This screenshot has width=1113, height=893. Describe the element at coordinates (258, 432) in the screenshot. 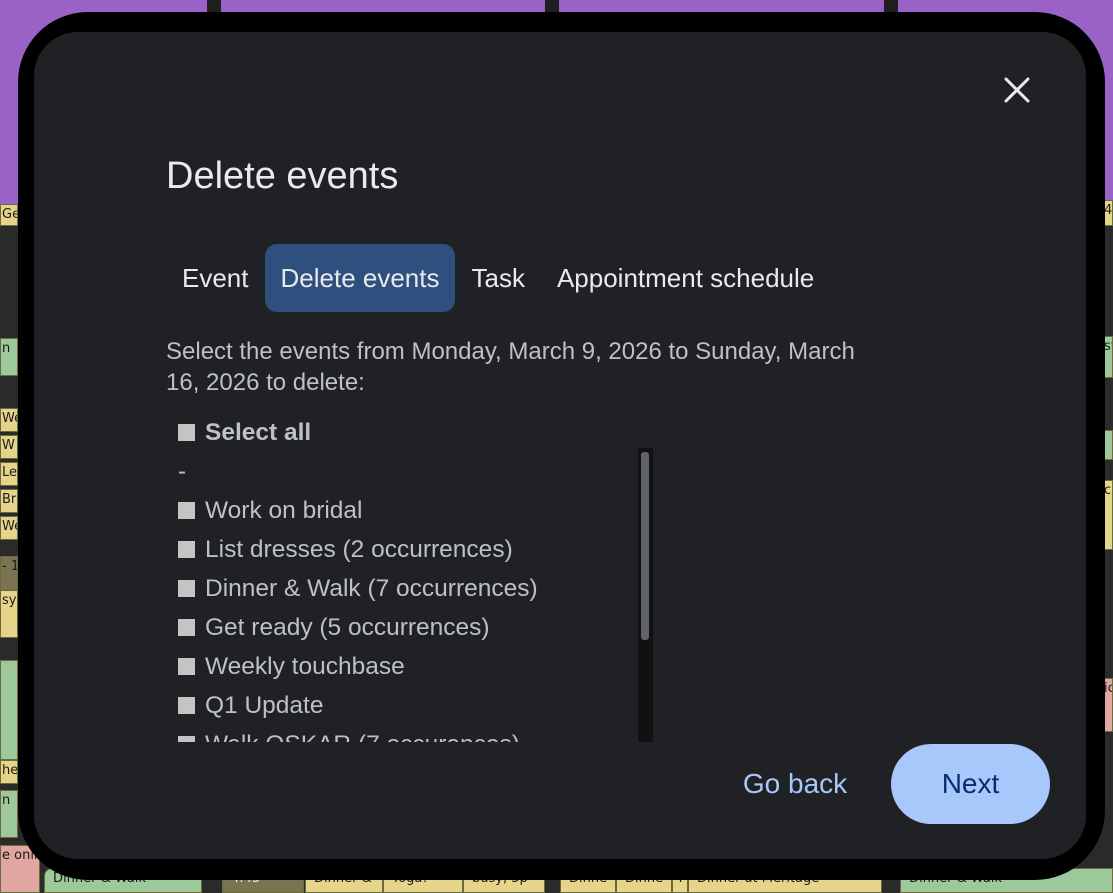

I see `select-all-label: Select all` at that location.